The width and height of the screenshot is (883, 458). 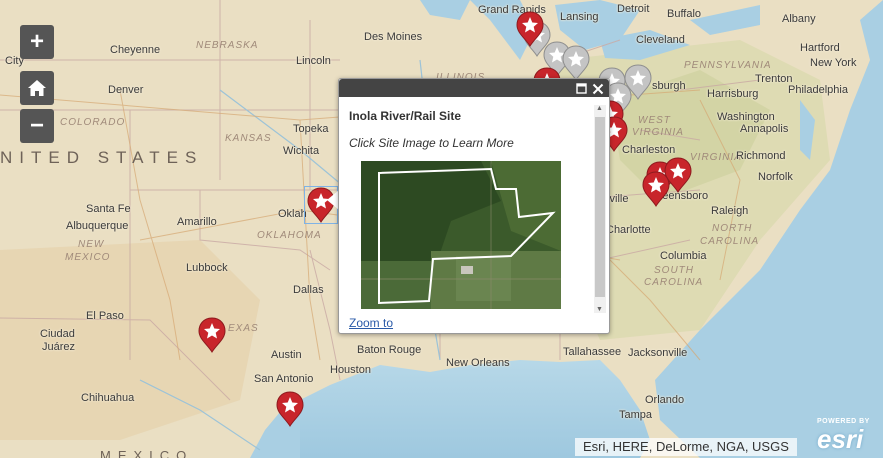 I want to click on popup-title: Inola River/Rail Site, so click(x=405, y=116).